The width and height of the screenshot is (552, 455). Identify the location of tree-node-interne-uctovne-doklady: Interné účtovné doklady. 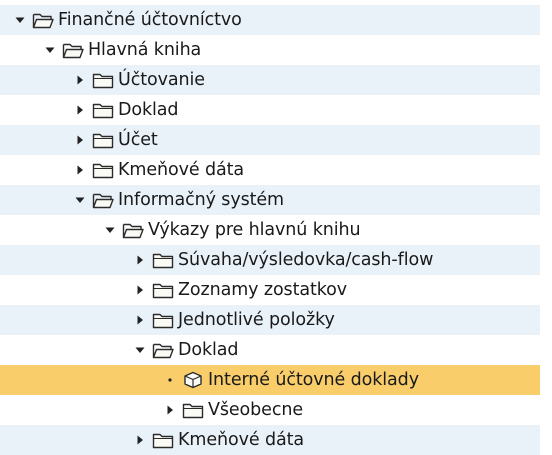
(270, 380).